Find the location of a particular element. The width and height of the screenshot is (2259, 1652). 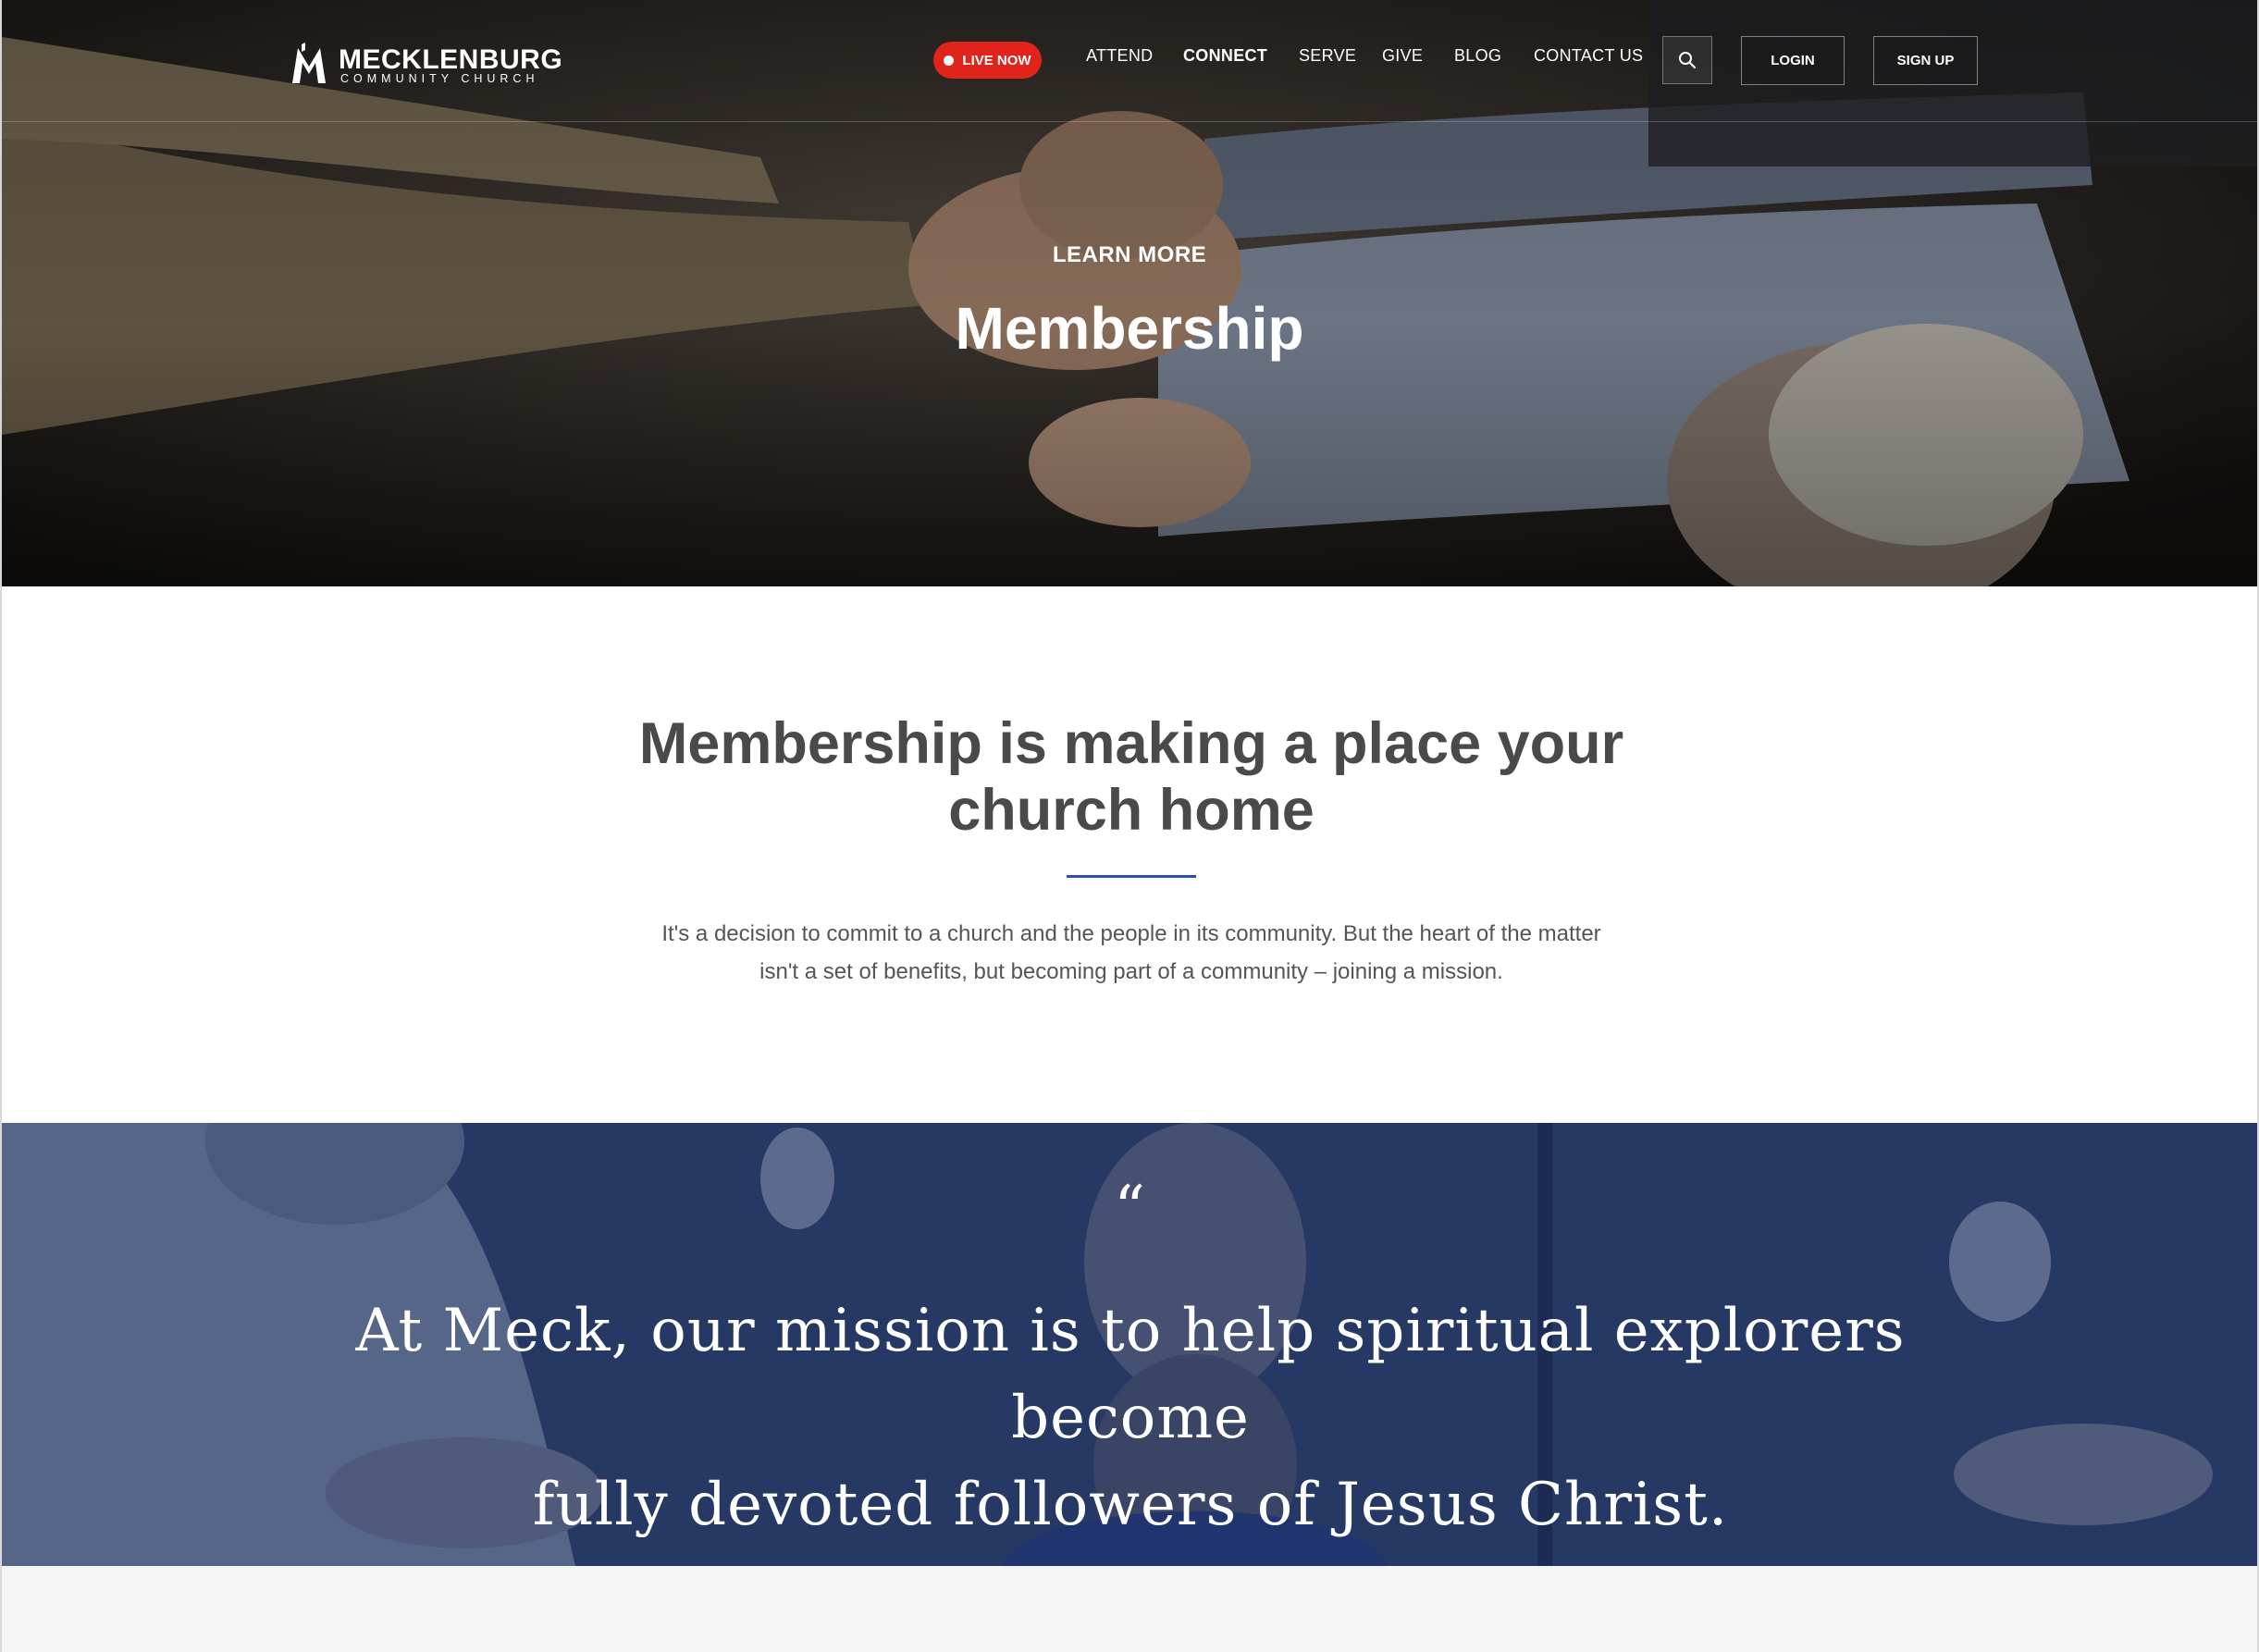

intro-heading-line-2: church home is located at coordinates (1131, 811).